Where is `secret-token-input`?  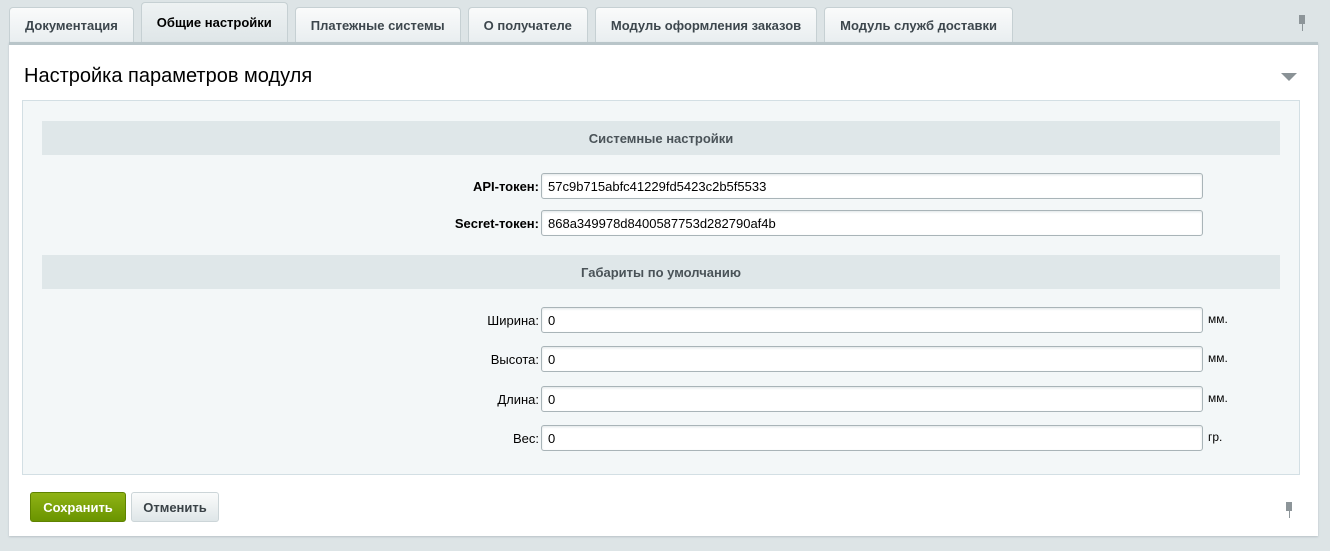 secret-token-input is located at coordinates (872, 223).